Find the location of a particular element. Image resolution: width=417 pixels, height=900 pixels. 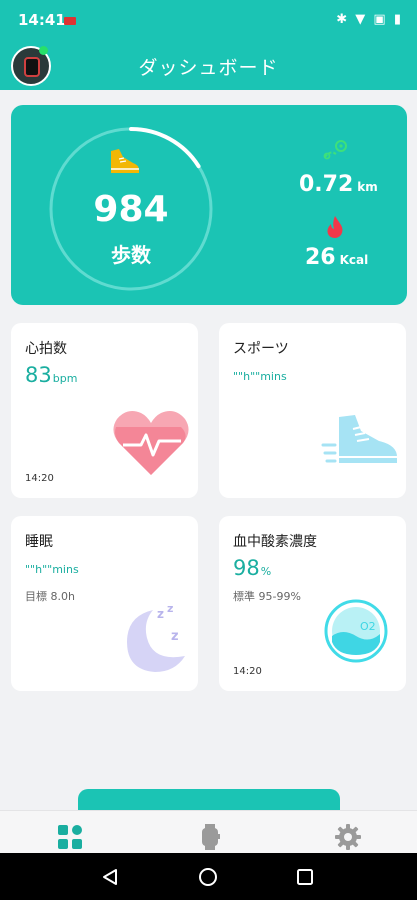

blood-oxygen-unit: % is located at coordinates (266, 571).